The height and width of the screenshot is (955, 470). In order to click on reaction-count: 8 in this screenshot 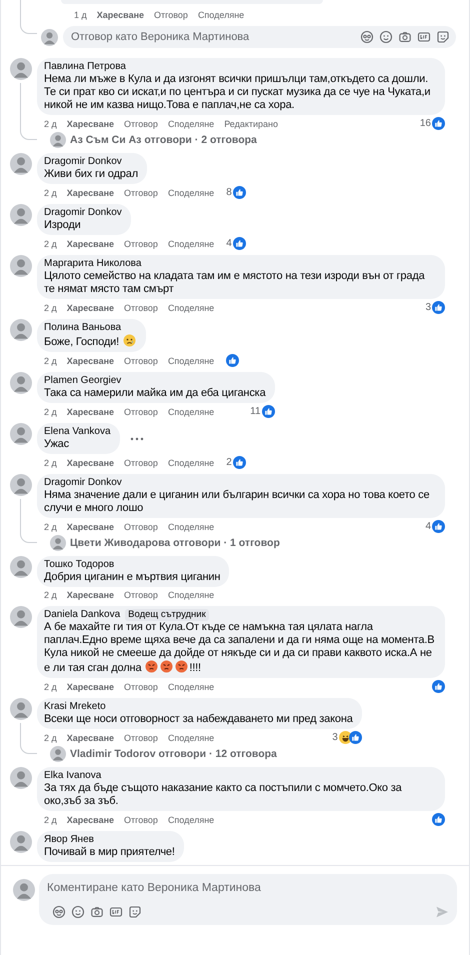, I will do `click(229, 192)`.